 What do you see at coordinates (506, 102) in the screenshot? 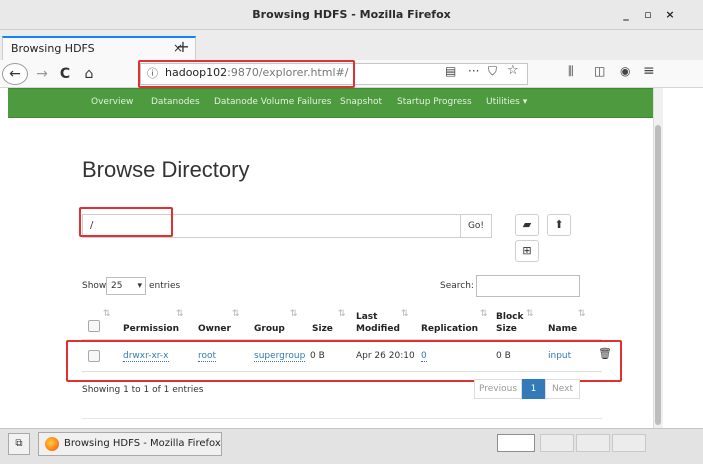
I see `nav-utilities-dropdown: Utilities ▾` at bounding box center [506, 102].